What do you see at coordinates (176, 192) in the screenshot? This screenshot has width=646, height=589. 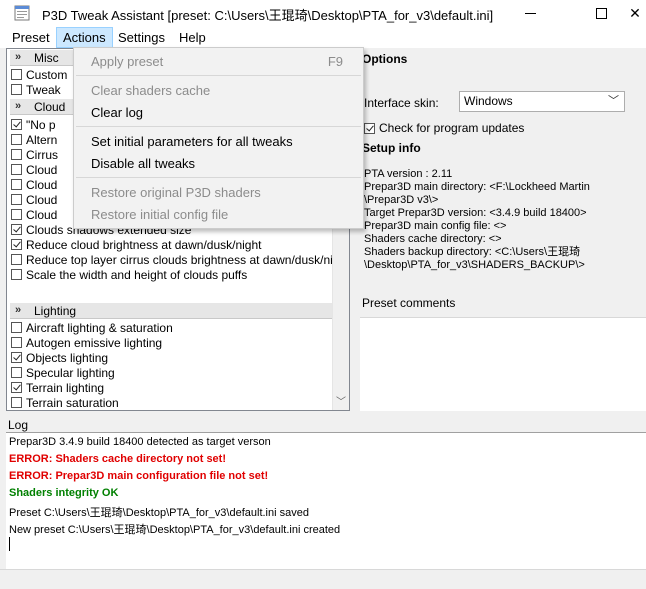 I see `menu-item-label: Restore original P3D shaders` at bounding box center [176, 192].